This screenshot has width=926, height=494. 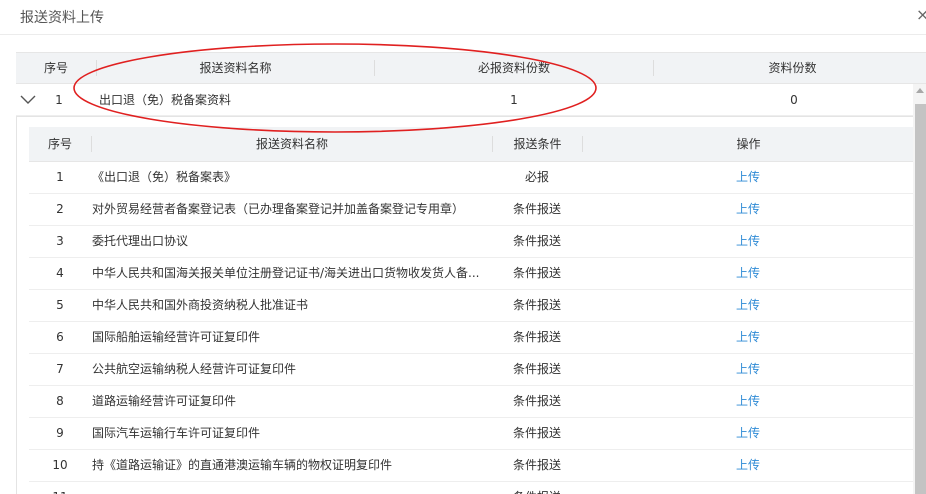 What do you see at coordinates (164, 177) in the screenshot?
I see `row-material-name: 《出口退（免）税备案表》` at bounding box center [164, 177].